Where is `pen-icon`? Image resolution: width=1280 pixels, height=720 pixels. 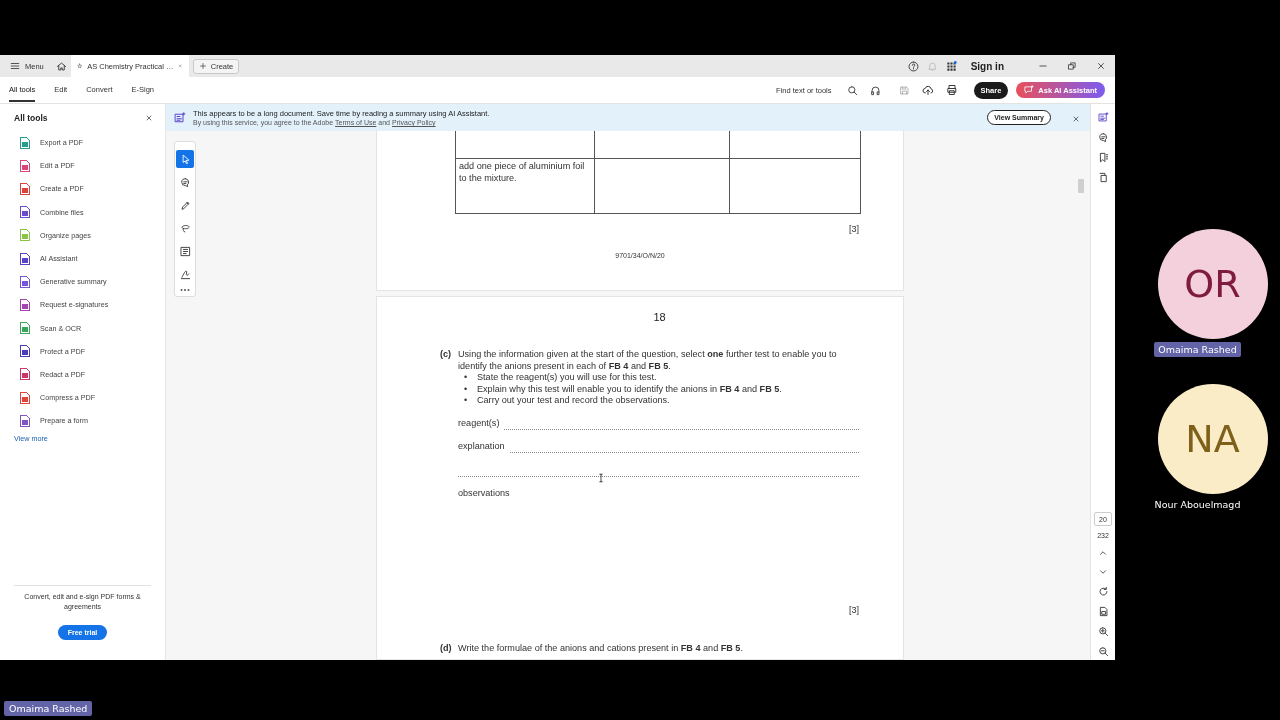
pen-icon is located at coordinates (185, 205).